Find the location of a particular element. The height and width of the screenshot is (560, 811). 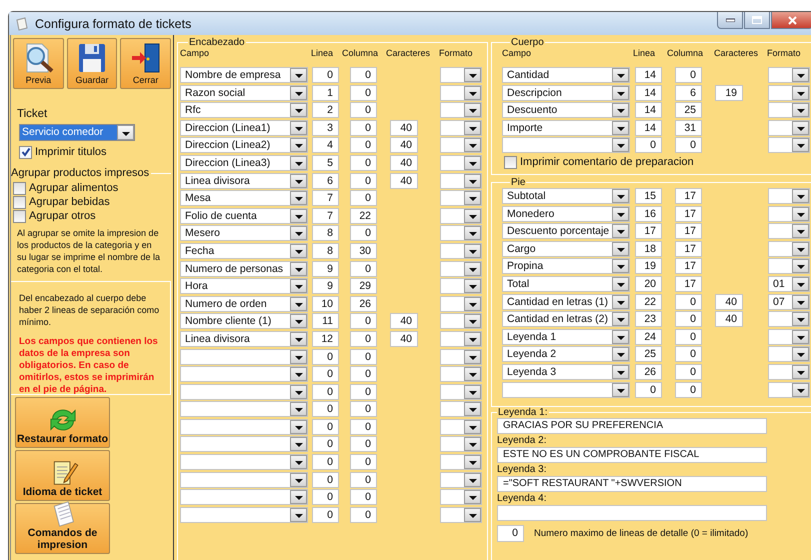

campo-dropdown: Razon social is located at coordinates (244, 92).